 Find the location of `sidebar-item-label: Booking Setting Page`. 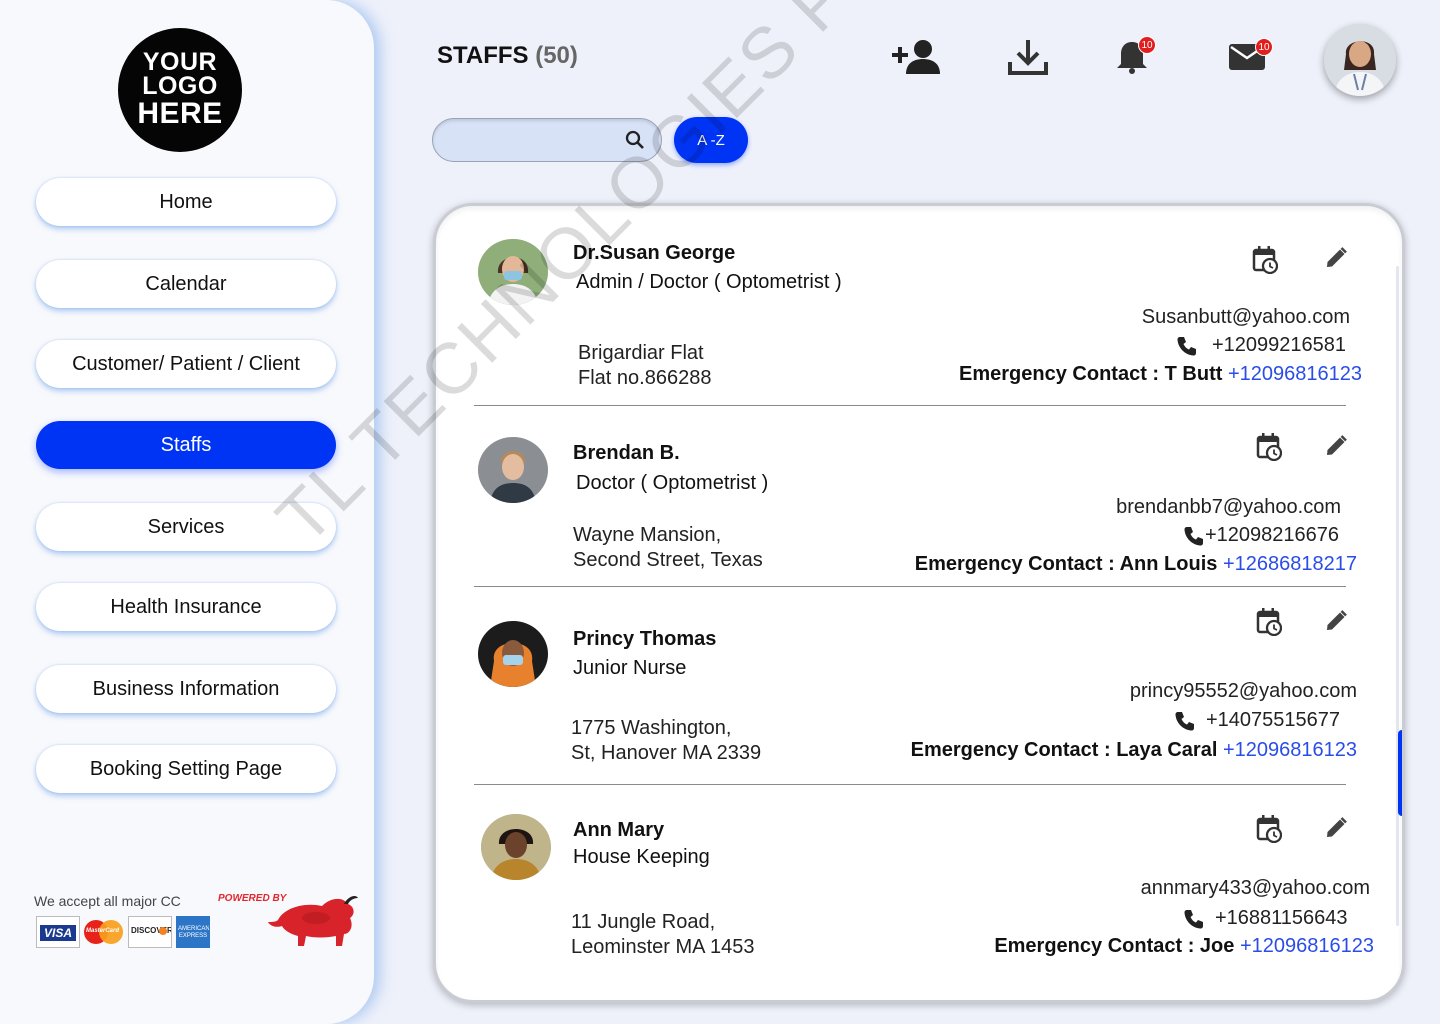

sidebar-item-label: Booking Setting Page is located at coordinates (186, 768).